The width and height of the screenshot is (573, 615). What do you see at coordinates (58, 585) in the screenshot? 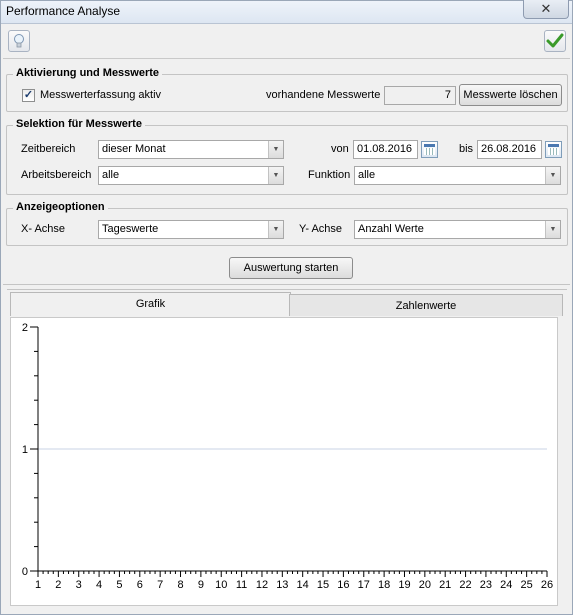
I see `x-tick-label: 2` at bounding box center [58, 585].